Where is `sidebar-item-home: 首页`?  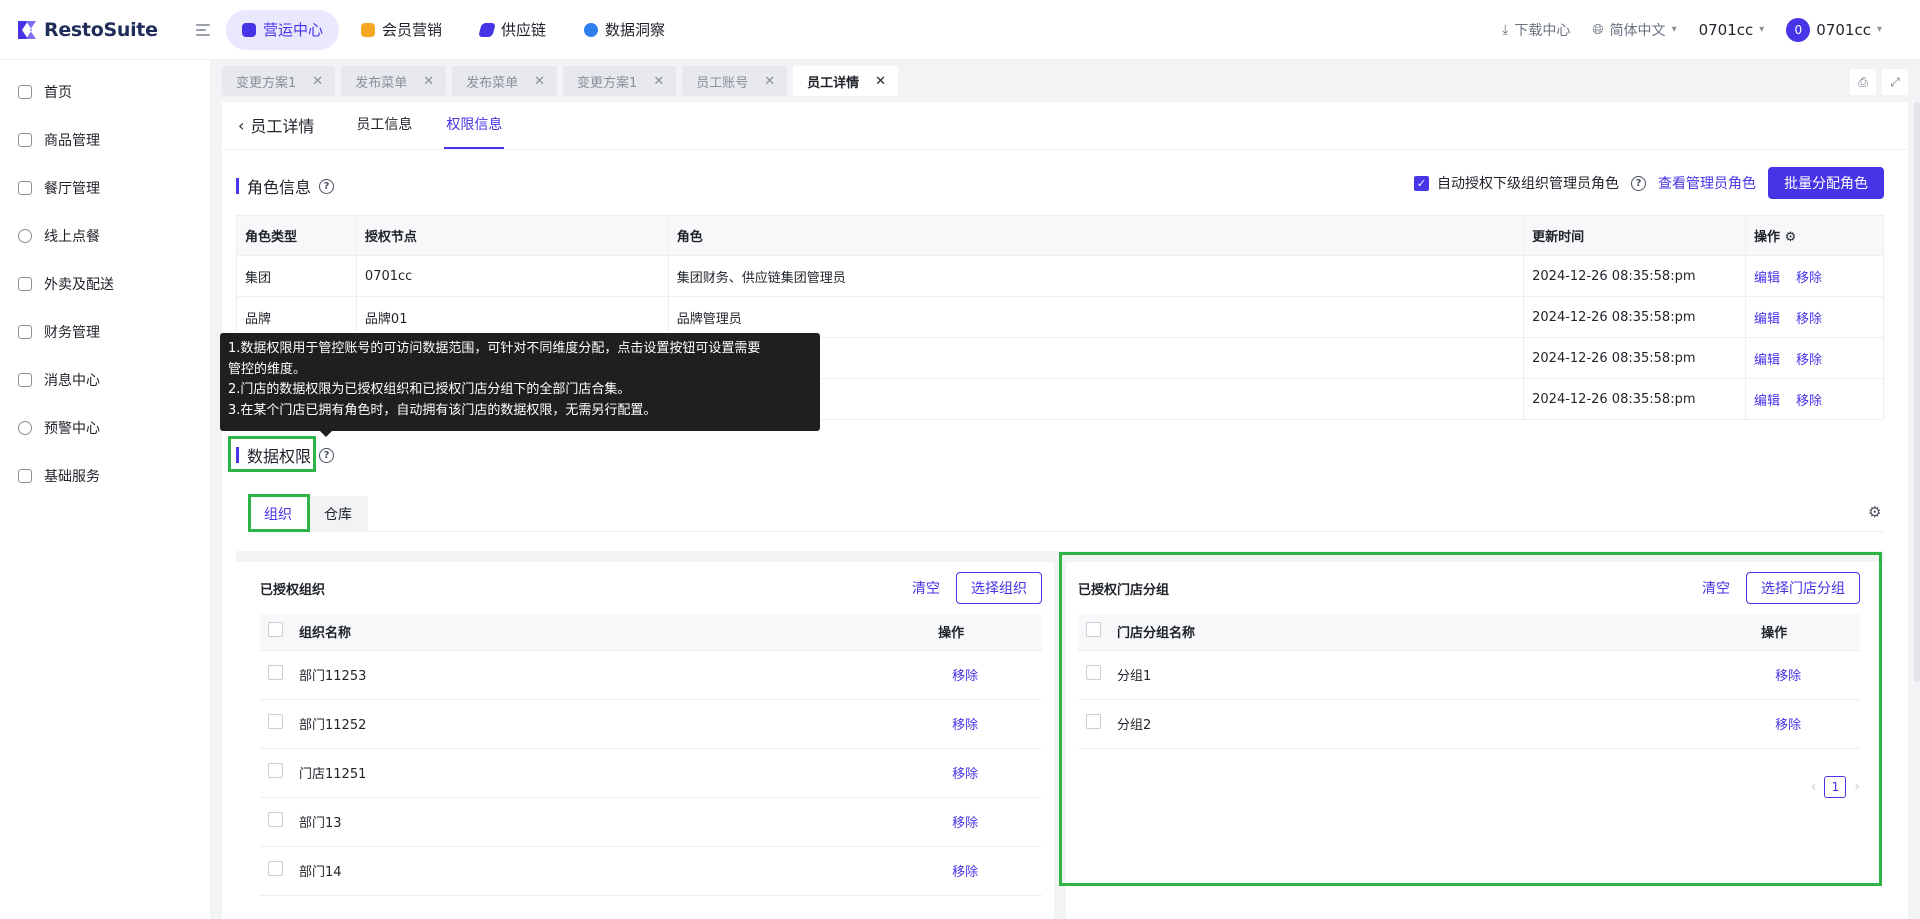 sidebar-item-home: 首页 is located at coordinates (105, 92).